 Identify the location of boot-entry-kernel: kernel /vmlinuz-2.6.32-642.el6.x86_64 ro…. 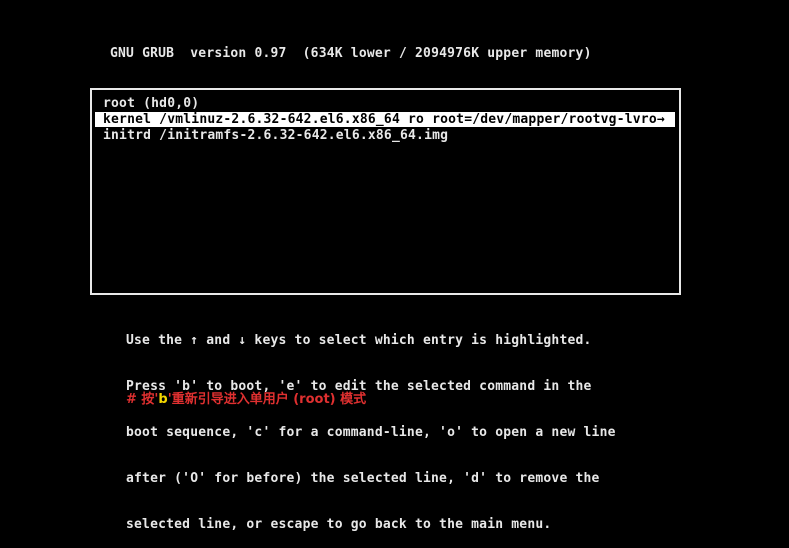
(385, 119).